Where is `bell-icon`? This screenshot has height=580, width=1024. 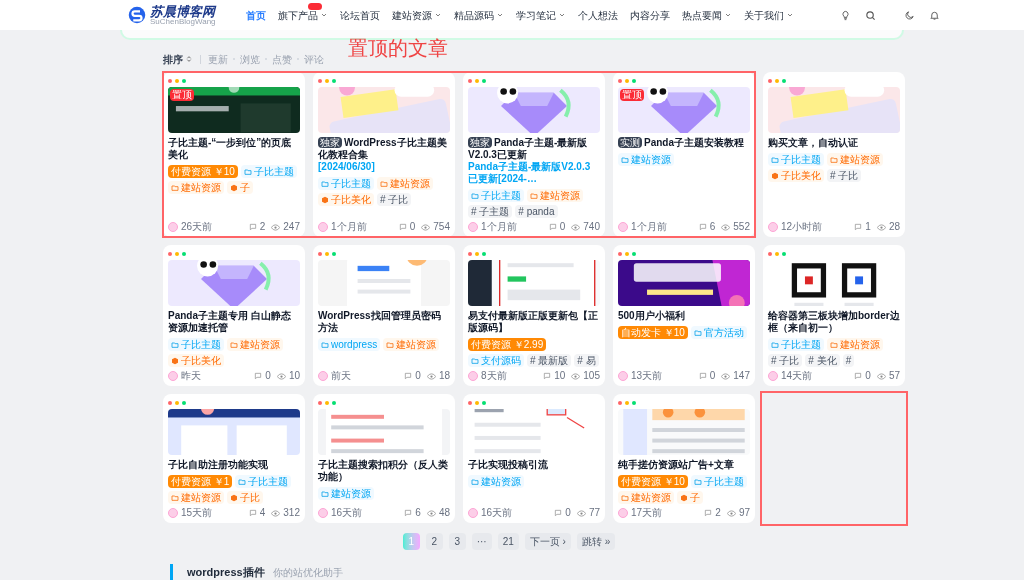
bell-icon is located at coordinates (934, 15).